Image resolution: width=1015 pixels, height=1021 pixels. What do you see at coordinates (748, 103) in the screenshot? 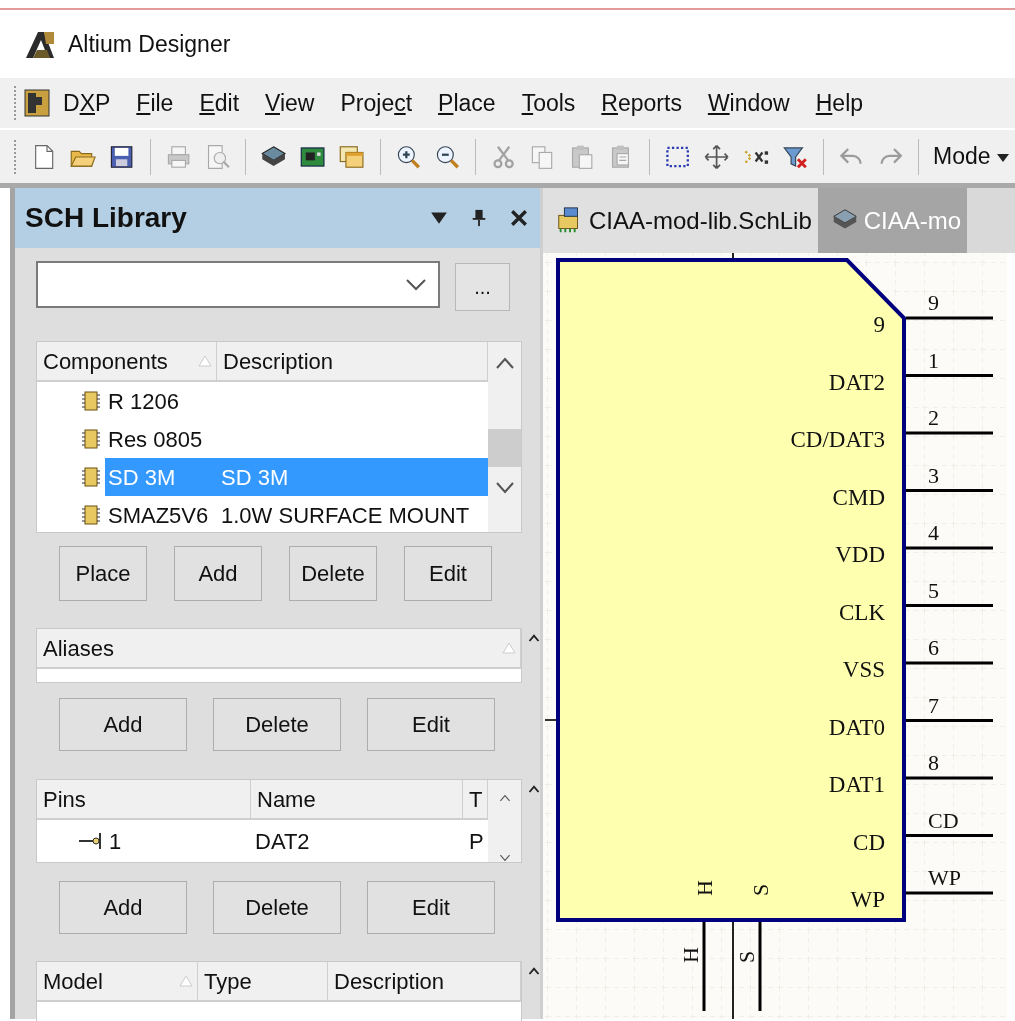
I see `menu-item: Window` at bounding box center [748, 103].